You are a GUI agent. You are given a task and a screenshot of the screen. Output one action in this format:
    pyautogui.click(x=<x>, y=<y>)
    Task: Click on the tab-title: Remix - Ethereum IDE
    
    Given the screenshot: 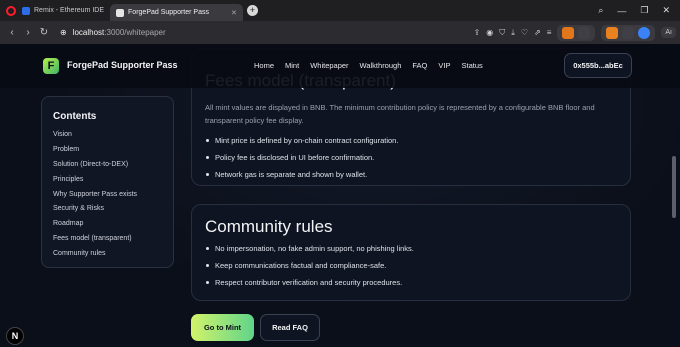 What is the action you would take?
    pyautogui.click(x=69, y=10)
    